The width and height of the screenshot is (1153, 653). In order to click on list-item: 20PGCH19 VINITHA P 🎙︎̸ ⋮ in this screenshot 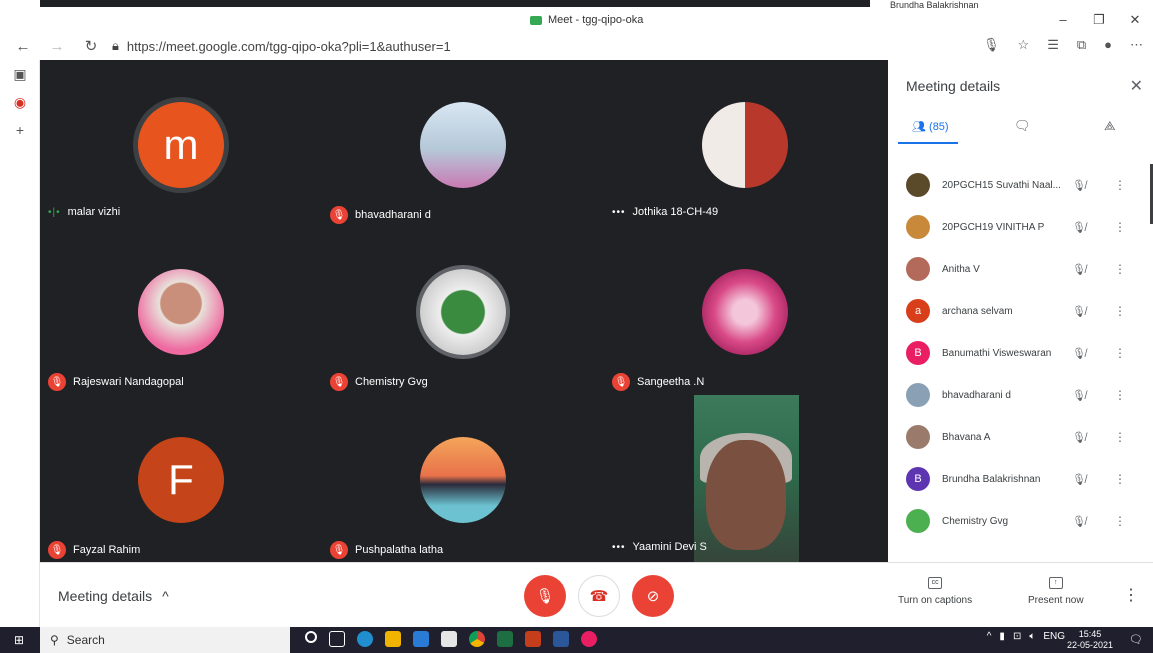, I will do `click(1020, 227)`.